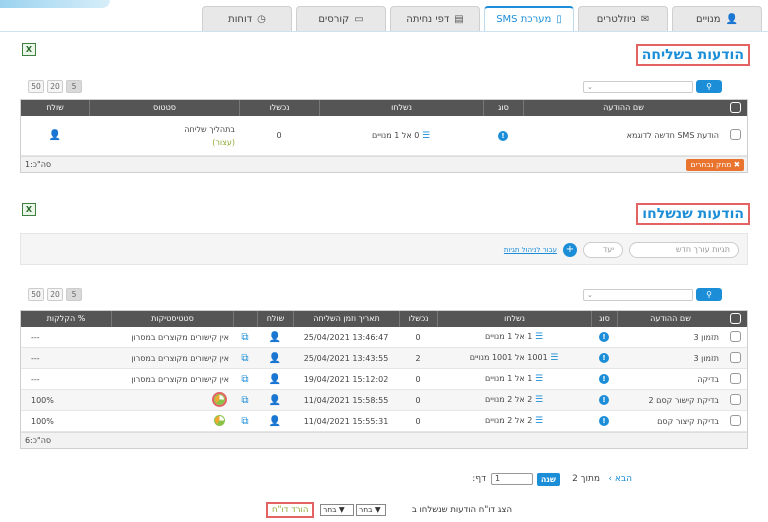  Describe the element at coordinates (371, 510) in the screenshot. I see `report-period-select-1: בחר ▼` at that location.